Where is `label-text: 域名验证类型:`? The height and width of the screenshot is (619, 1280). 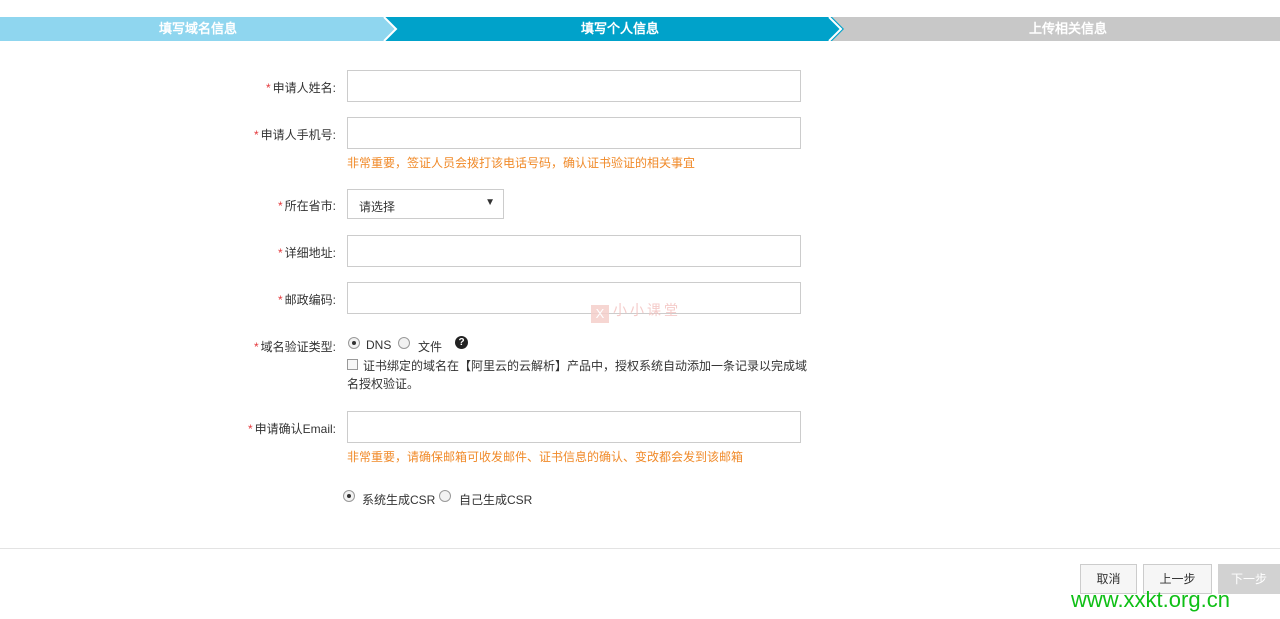 label-text: 域名验证类型: is located at coordinates (298, 347).